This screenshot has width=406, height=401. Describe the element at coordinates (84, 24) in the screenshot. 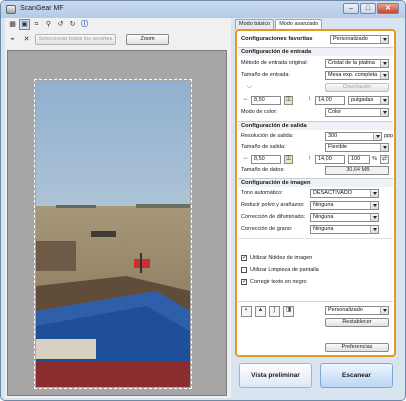

I see `info-icon: ⓘ` at that location.